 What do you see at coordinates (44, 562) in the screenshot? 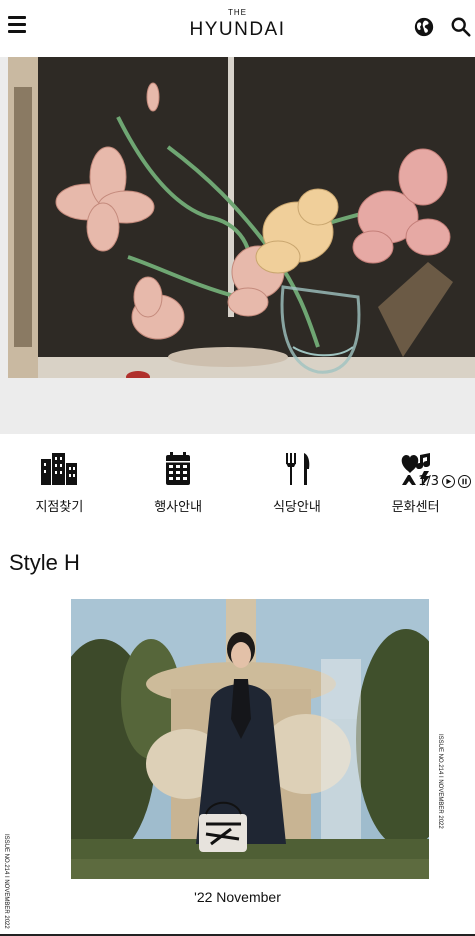
I see `section-title-style-h: Style H` at bounding box center [44, 562].